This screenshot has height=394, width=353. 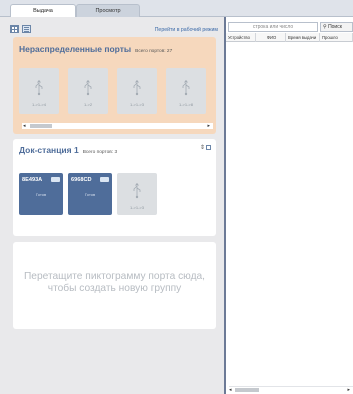 What do you see at coordinates (88, 104) in the screenshot?
I see `port-label: 1->2` at bounding box center [88, 104].